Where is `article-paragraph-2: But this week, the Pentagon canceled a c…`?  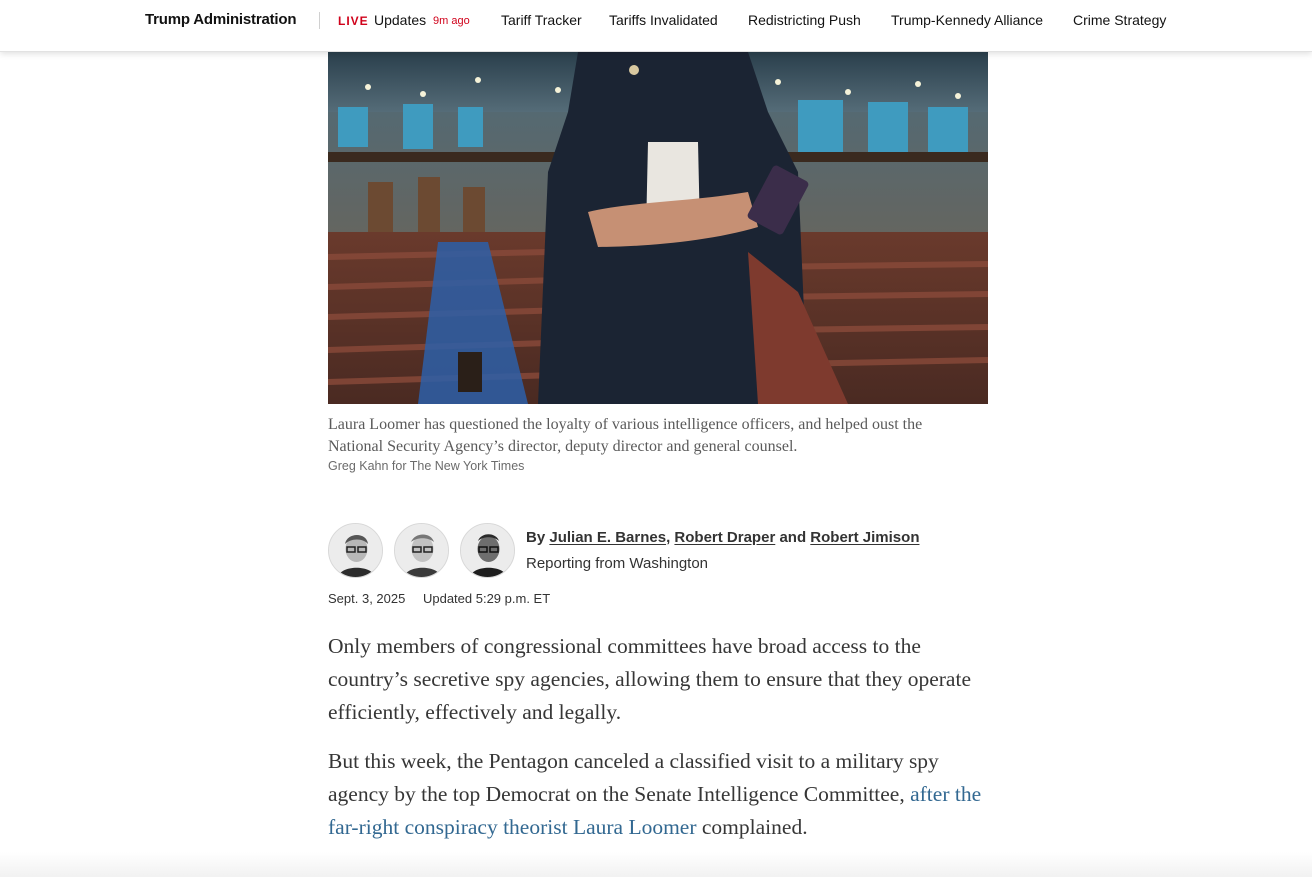
article-paragraph-2: But this week, the Pentagon canceled a c… is located at coordinates (658, 794).